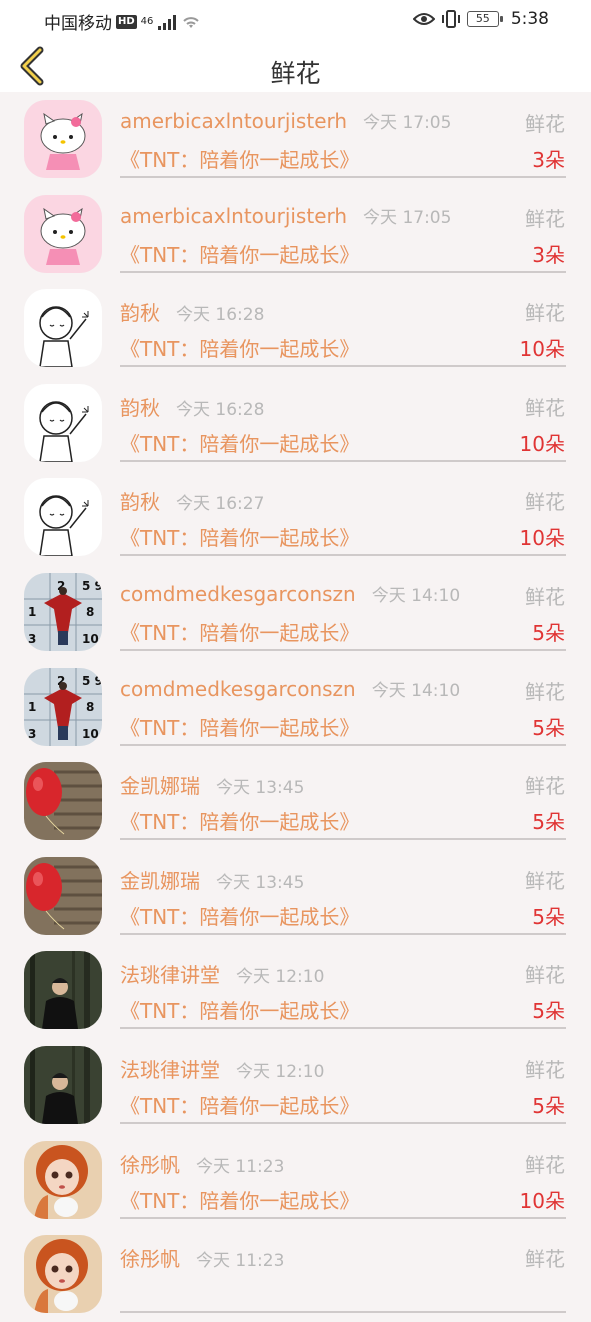 This screenshot has width=591, height=1322. Describe the element at coordinates (295, 1180) in the screenshot. I see `list-item: 徐彤帆 今天 11:23 鲜花 《TNT：陪着你一起成长》 10朵` at that location.